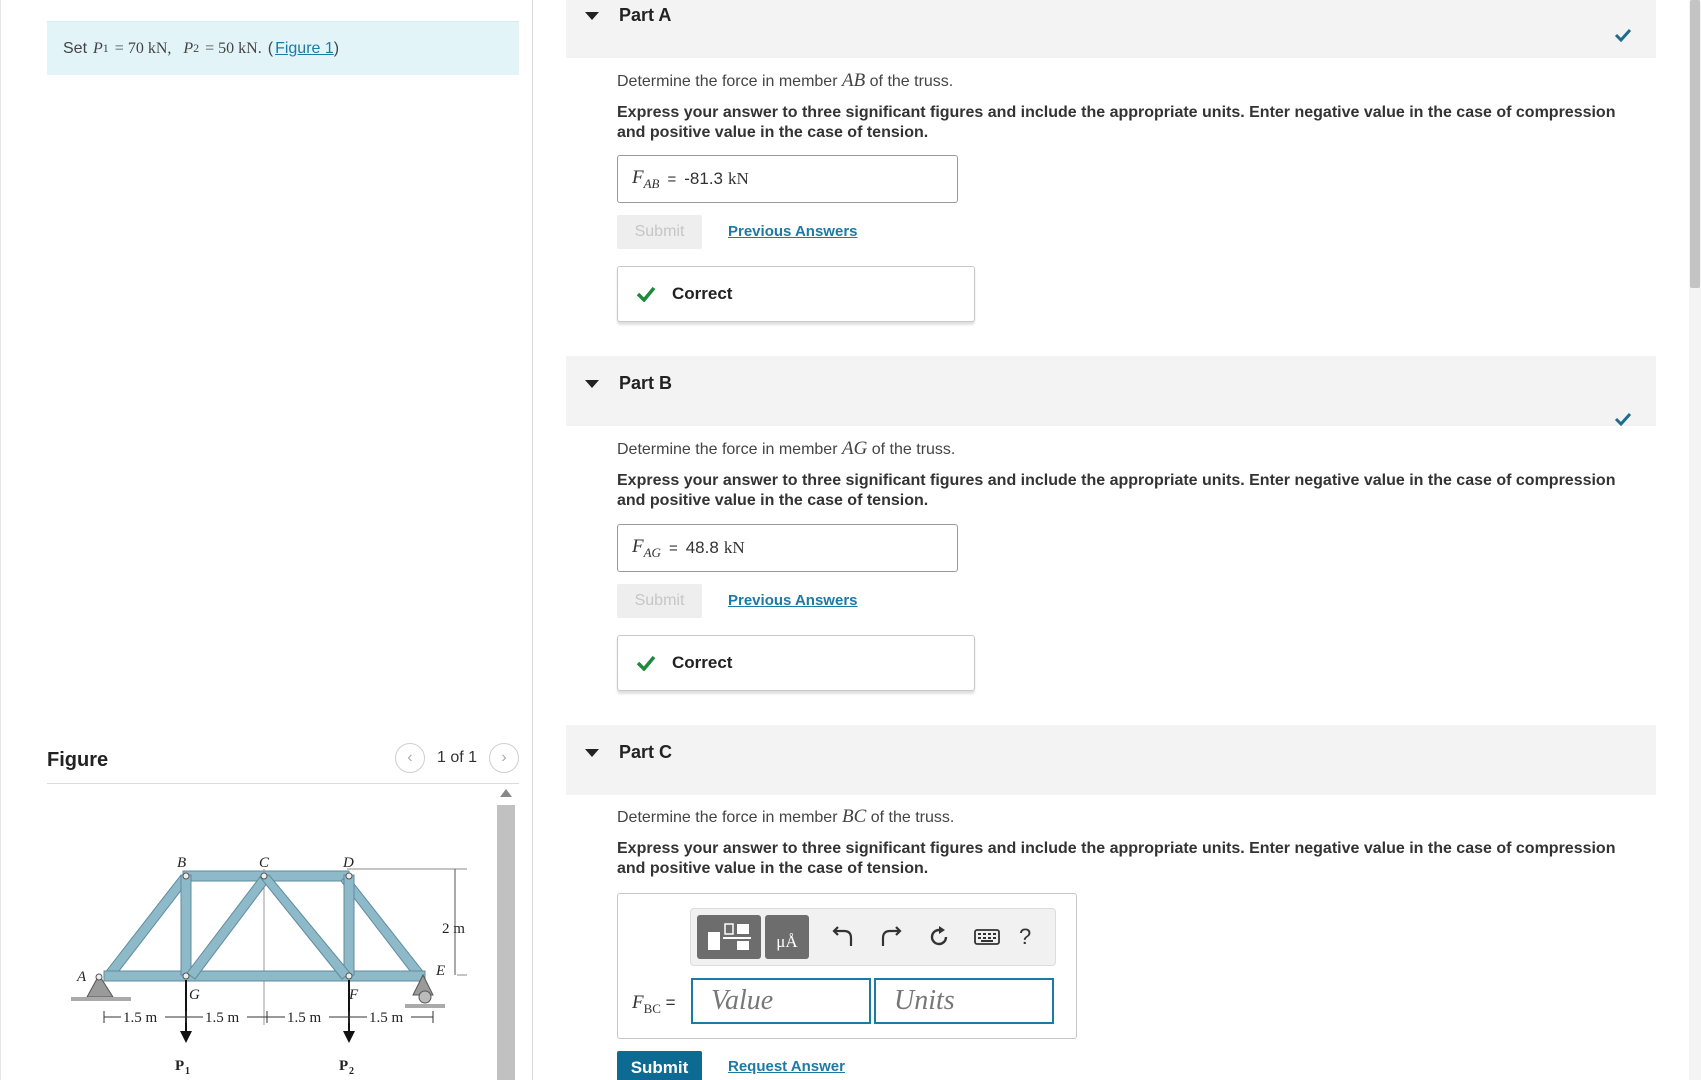 The image size is (1701, 1080). I want to click on units-button: μÅ, so click(787, 937).